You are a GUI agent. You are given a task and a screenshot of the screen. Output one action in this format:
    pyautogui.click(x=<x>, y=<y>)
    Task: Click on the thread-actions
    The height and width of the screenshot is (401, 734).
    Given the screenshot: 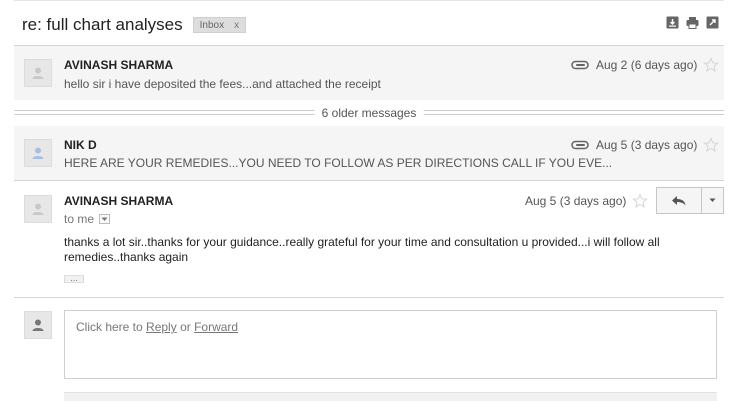 What is the action you would take?
    pyautogui.click(x=692, y=22)
    